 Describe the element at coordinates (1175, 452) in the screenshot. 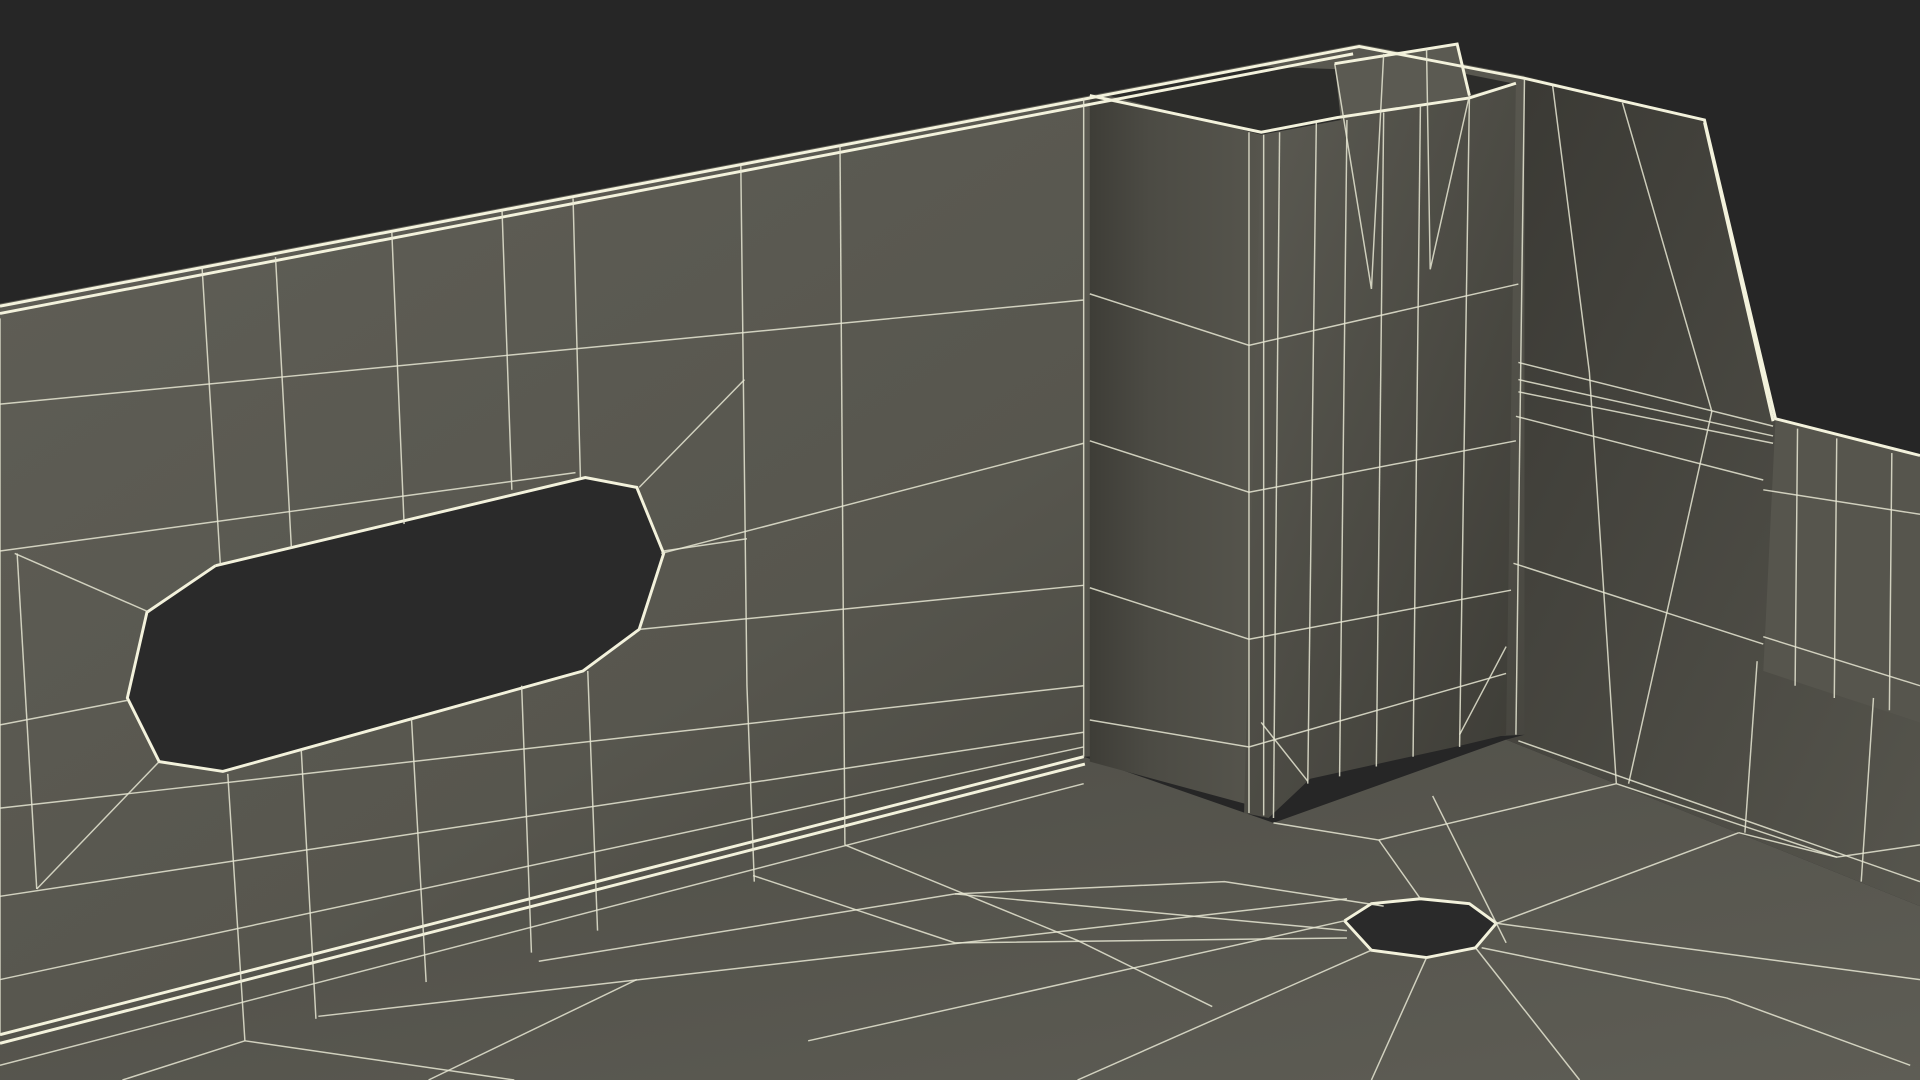

I see `pillar-side` at that location.